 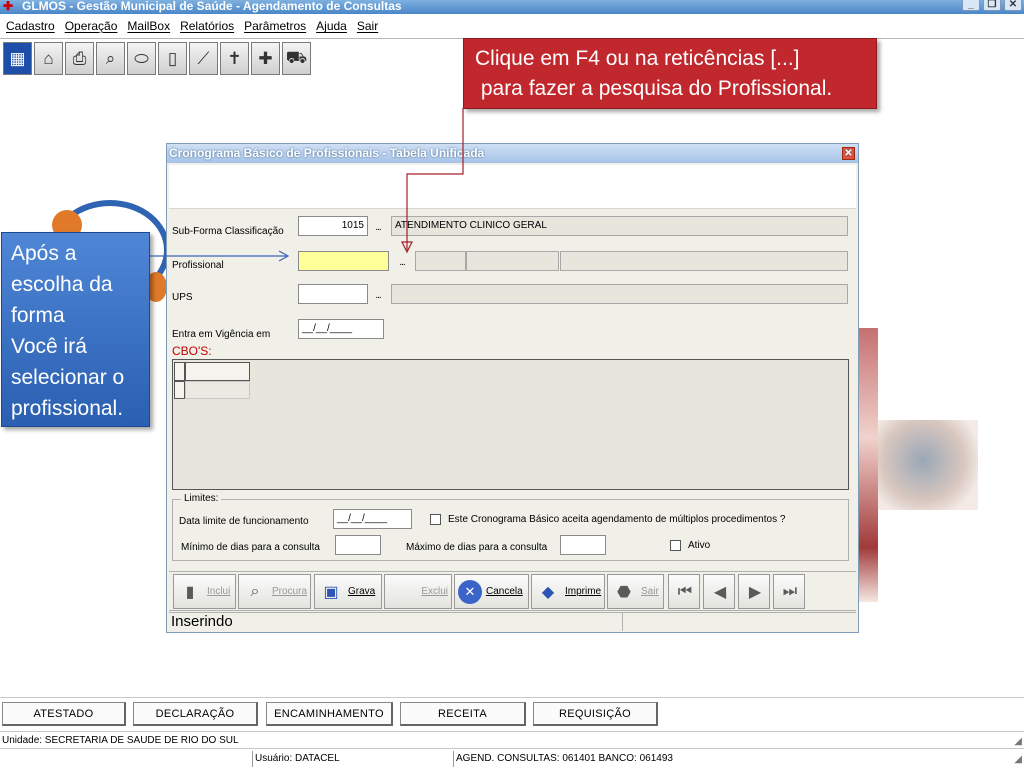 What do you see at coordinates (583, 545) in the screenshot?
I see `maximo-dias-field` at bounding box center [583, 545].